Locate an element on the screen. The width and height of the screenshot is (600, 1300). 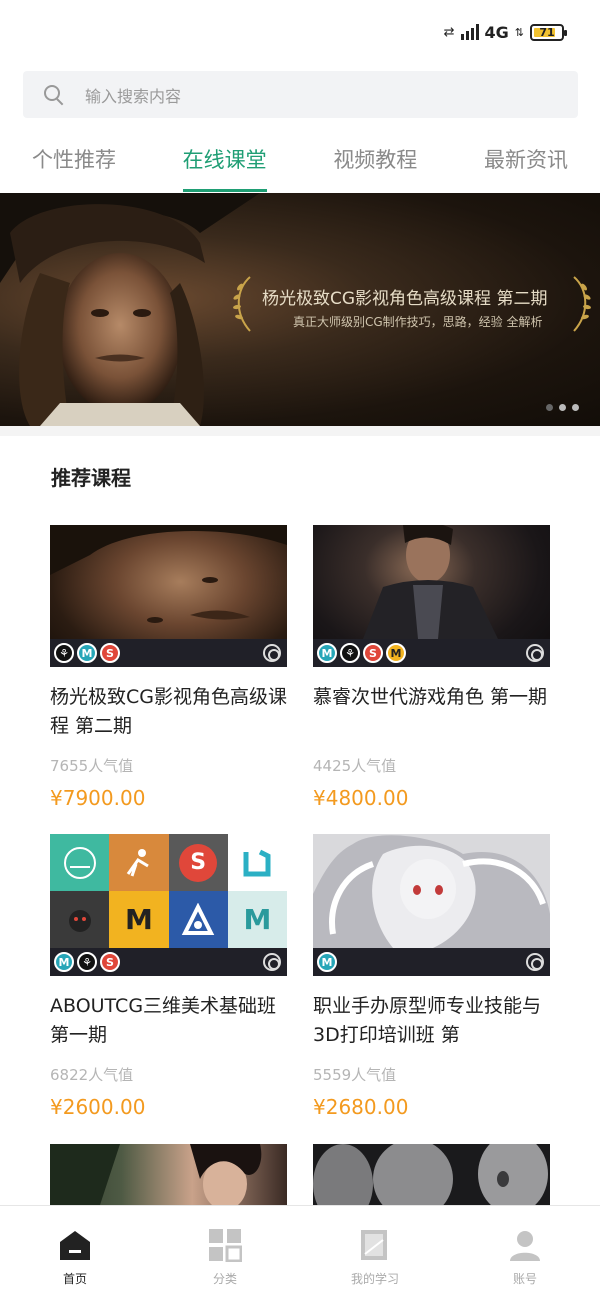
software-strip: M ⚘ S is located at coordinates (168, 962).